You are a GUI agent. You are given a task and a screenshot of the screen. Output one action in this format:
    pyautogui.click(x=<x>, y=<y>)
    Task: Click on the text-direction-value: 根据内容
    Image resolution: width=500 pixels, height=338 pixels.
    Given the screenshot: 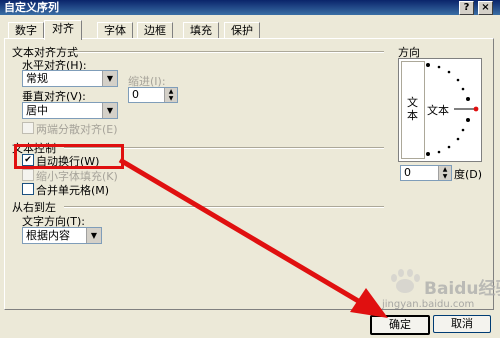 What is the action you would take?
    pyautogui.click(x=48, y=235)
    